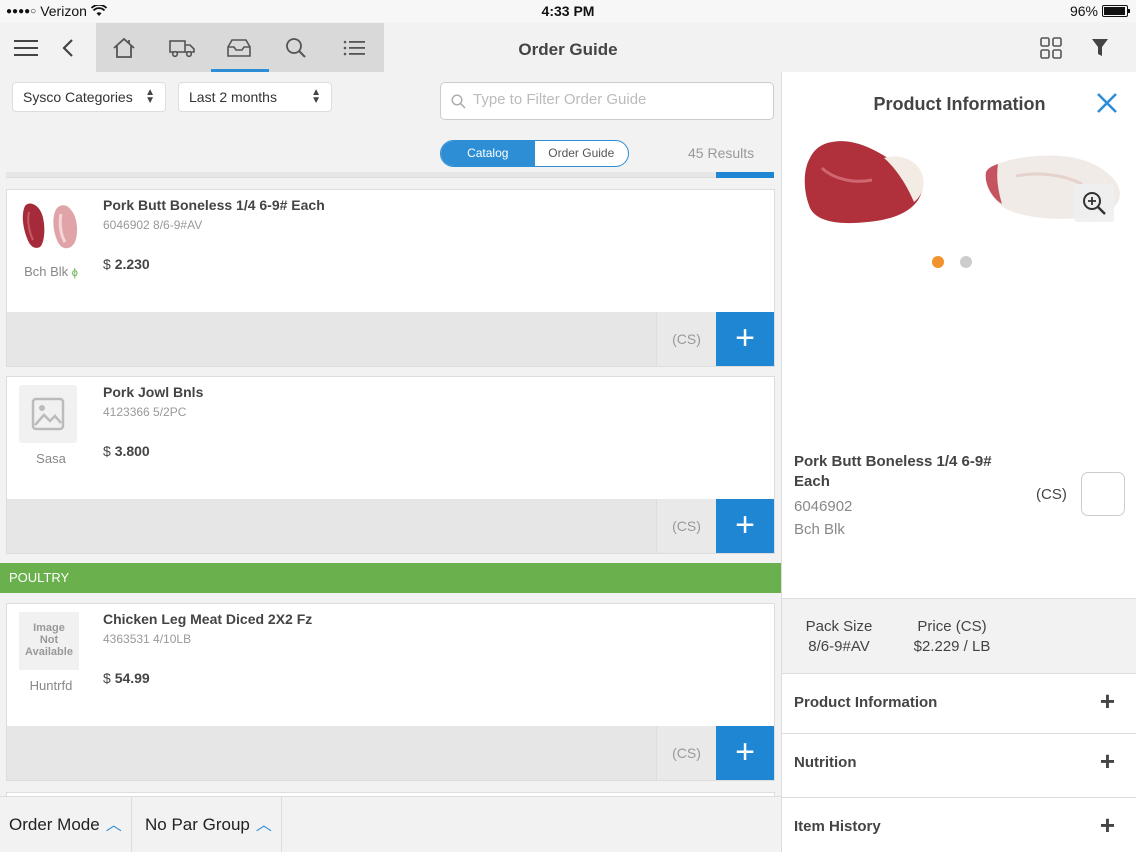  What do you see at coordinates (819, 529) in the screenshot?
I see `detail-brand: Bch Blk` at bounding box center [819, 529].